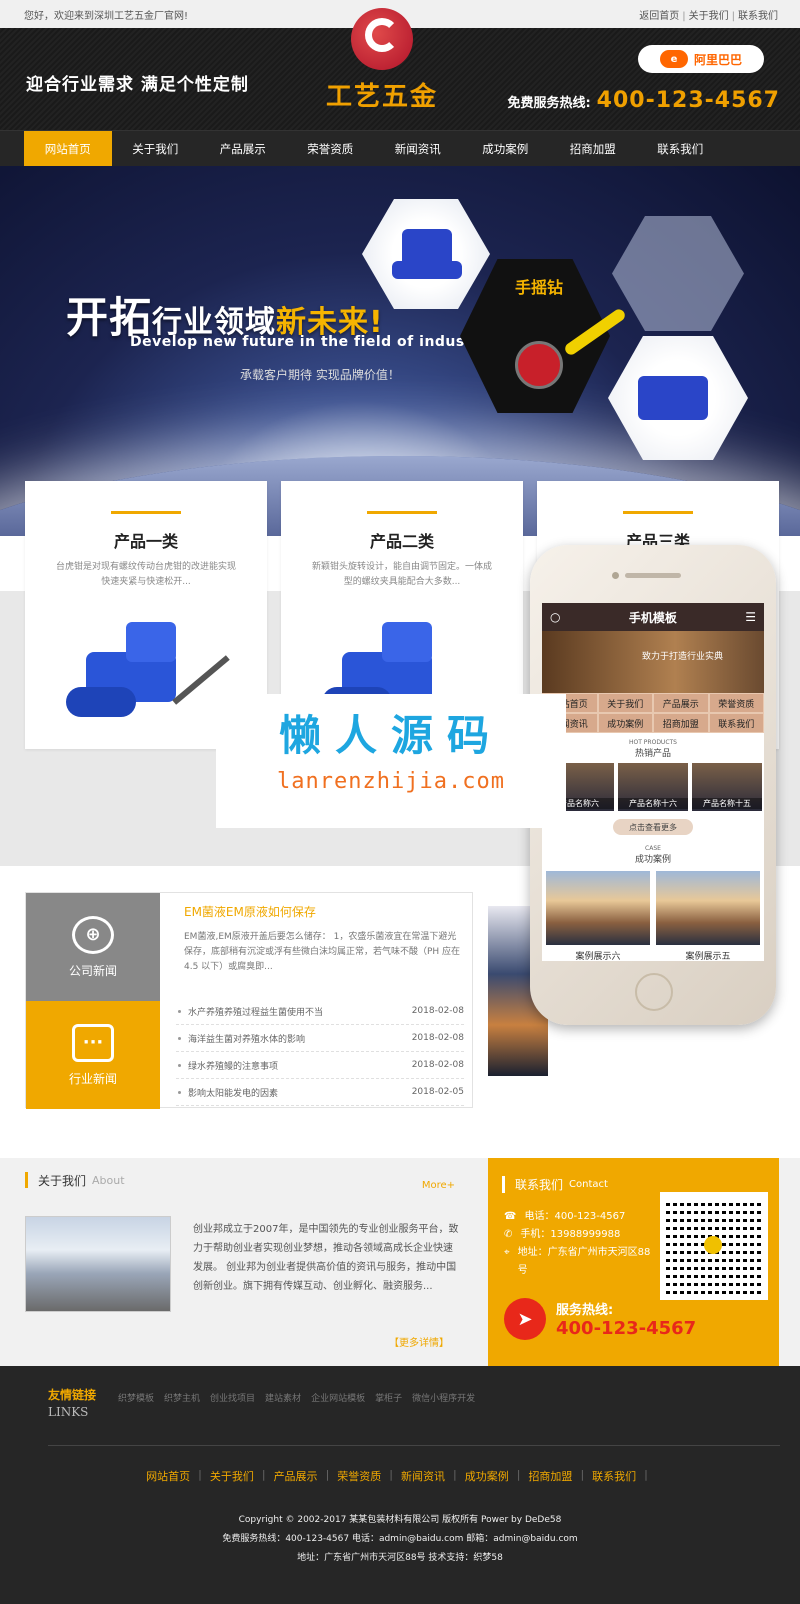  Describe the element at coordinates (701, 59) in the screenshot. I see `alibaba-badge: e 阿里巴巴` at that location.